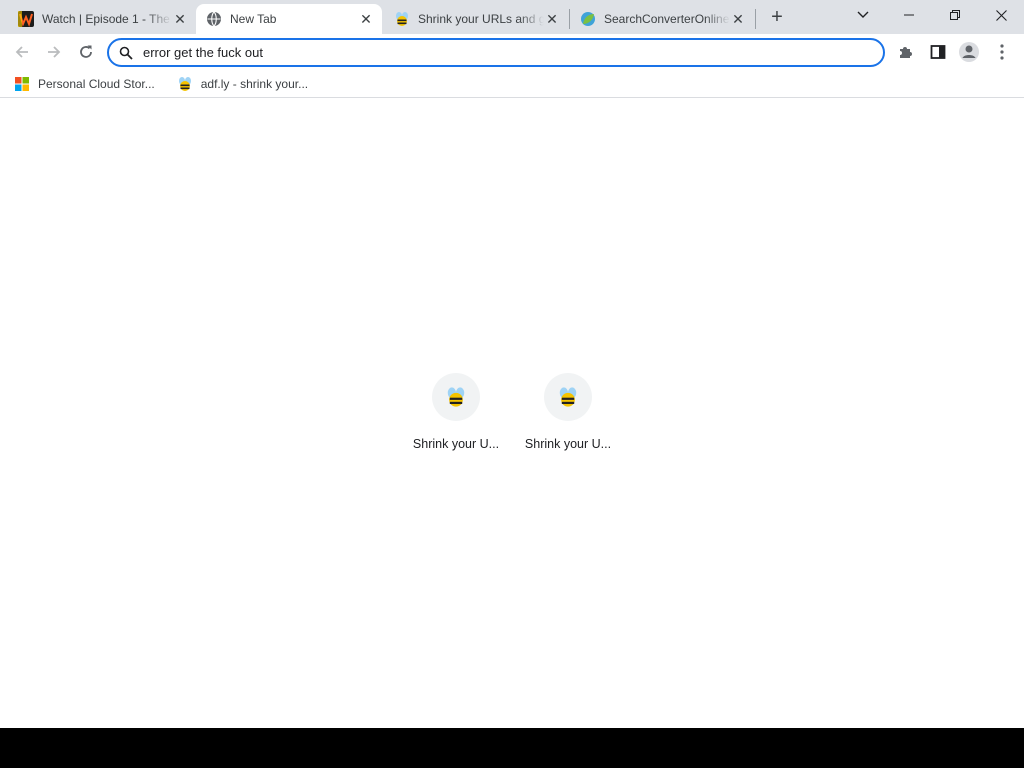 This screenshot has height=768, width=1024. Describe the element at coordinates (22, 52) in the screenshot. I see `back-button` at that location.